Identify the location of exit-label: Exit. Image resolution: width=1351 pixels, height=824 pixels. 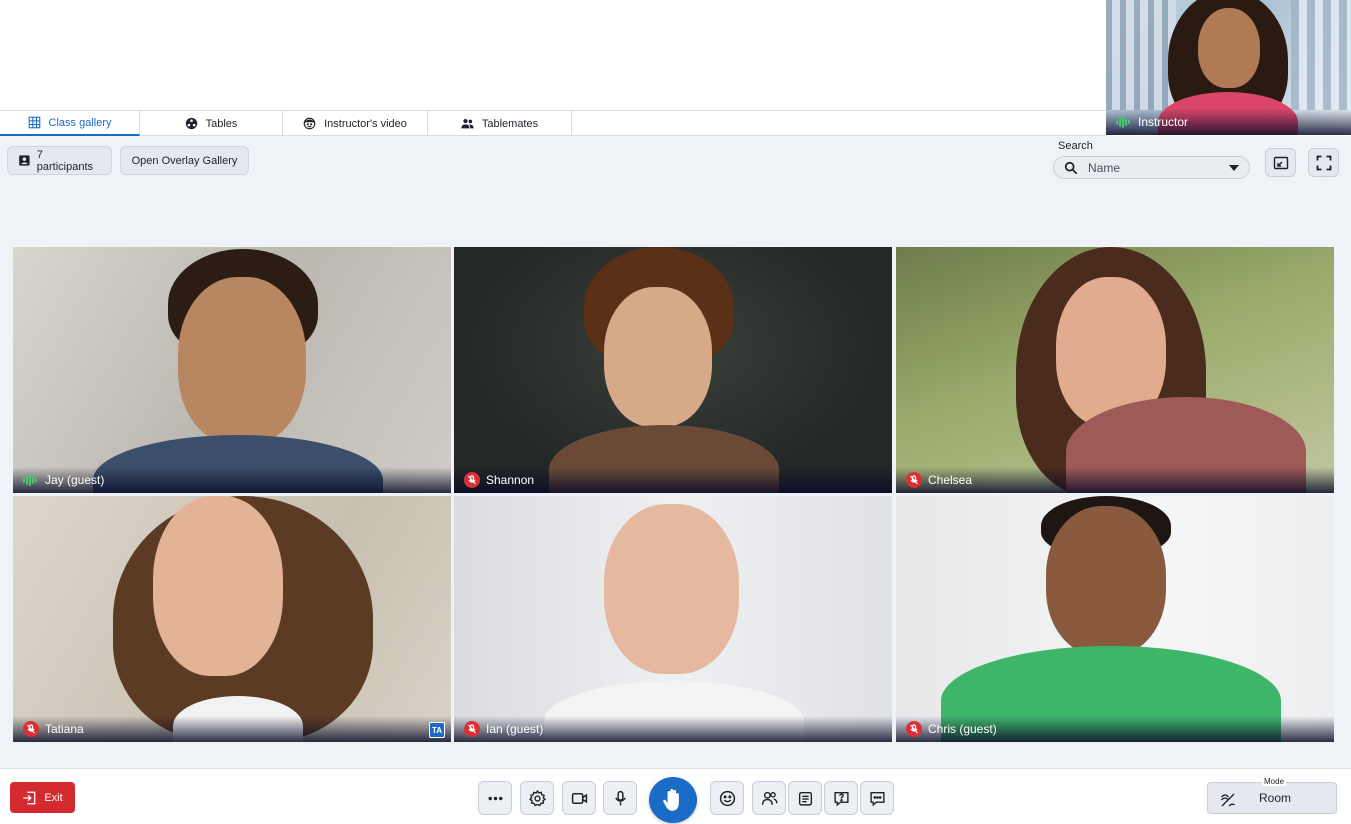
(53, 797).